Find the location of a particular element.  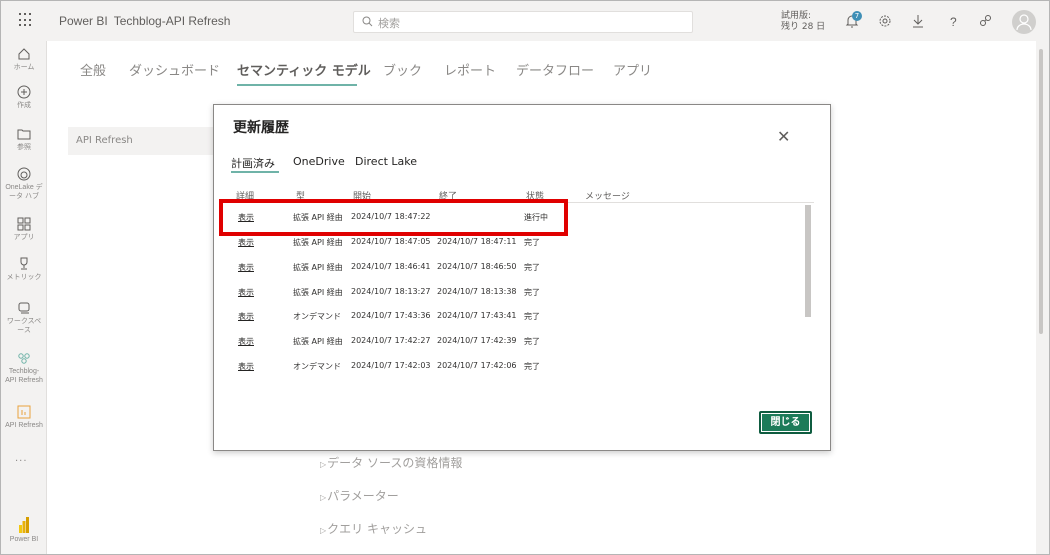

dialog-title: 更新履歴 is located at coordinates (261, 128).